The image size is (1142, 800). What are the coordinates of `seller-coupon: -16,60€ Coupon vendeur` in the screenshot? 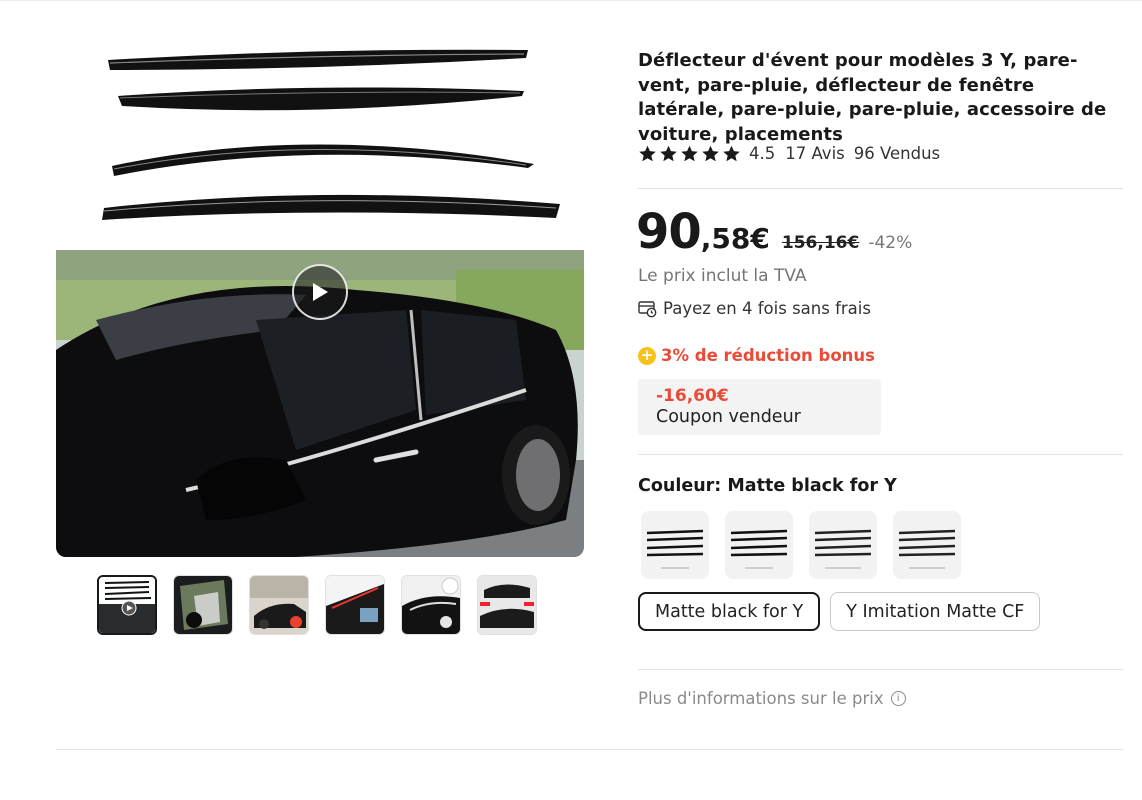 It's located at (759, 407).